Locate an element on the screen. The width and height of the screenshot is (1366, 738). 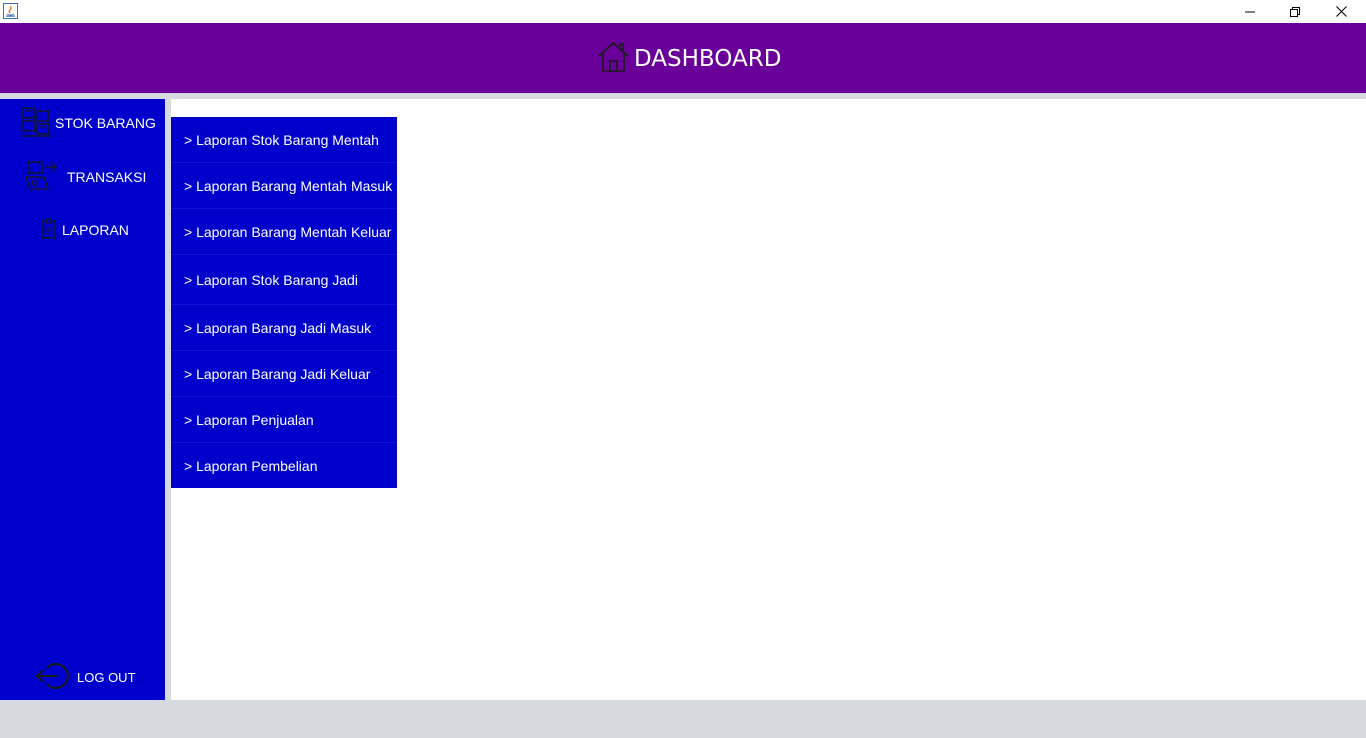
logout-label: LOG OUT is located at coordinates (106, 677).